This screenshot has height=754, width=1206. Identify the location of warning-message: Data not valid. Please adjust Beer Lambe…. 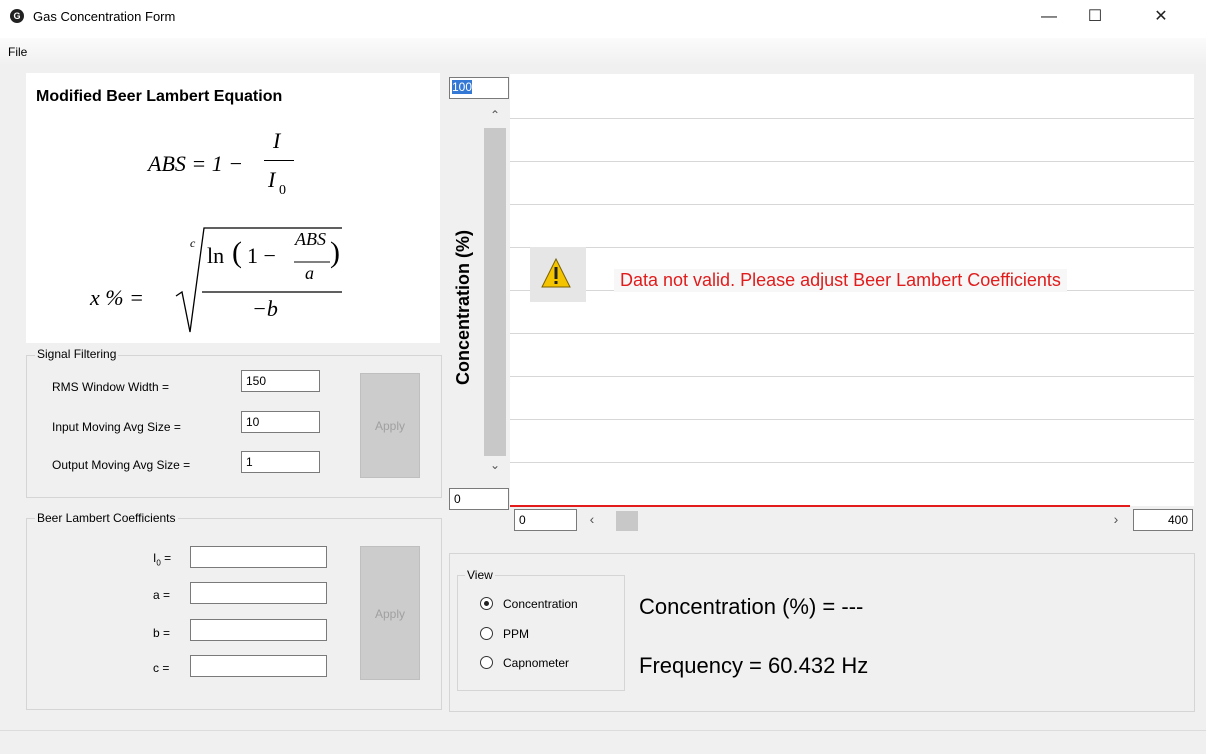
(840, 280).